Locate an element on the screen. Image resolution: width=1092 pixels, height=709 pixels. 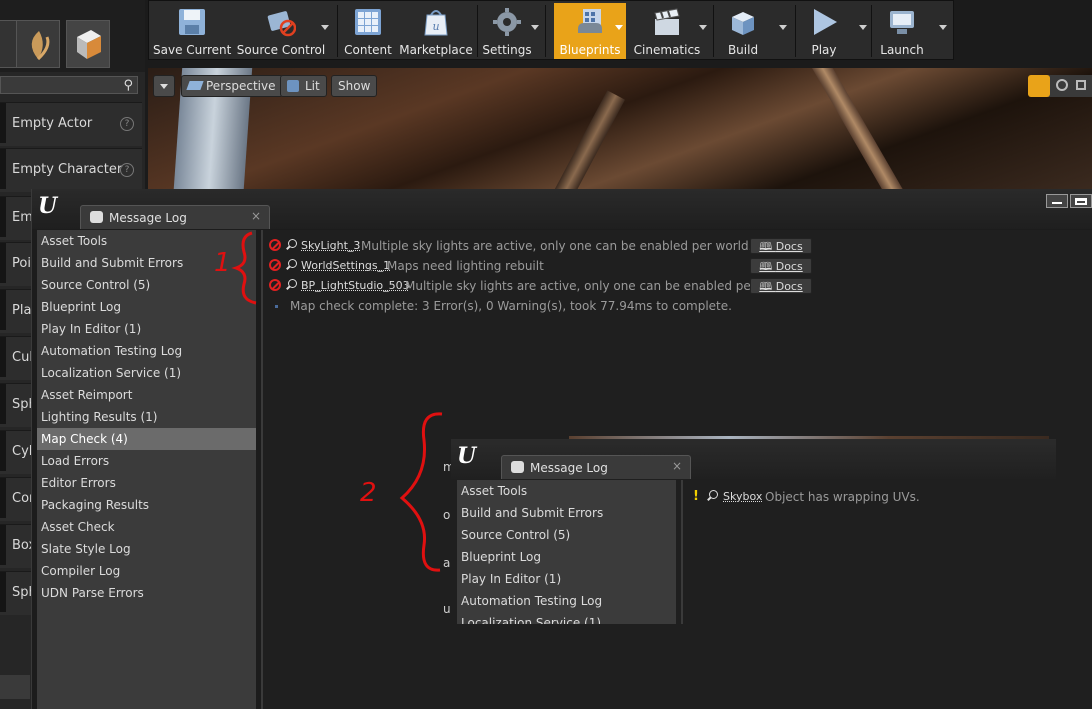
lit-icon is located at coordinates (293, 86).